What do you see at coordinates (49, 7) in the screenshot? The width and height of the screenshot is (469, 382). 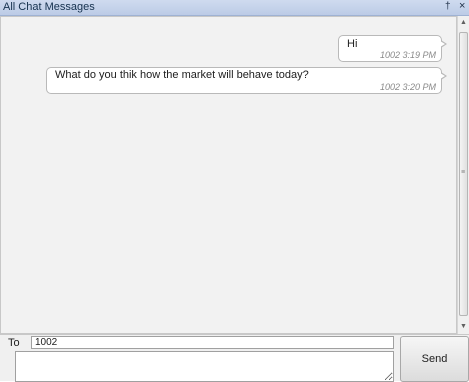 I see `panel-title: All Chat Messages` at bounding box center [49, 7].